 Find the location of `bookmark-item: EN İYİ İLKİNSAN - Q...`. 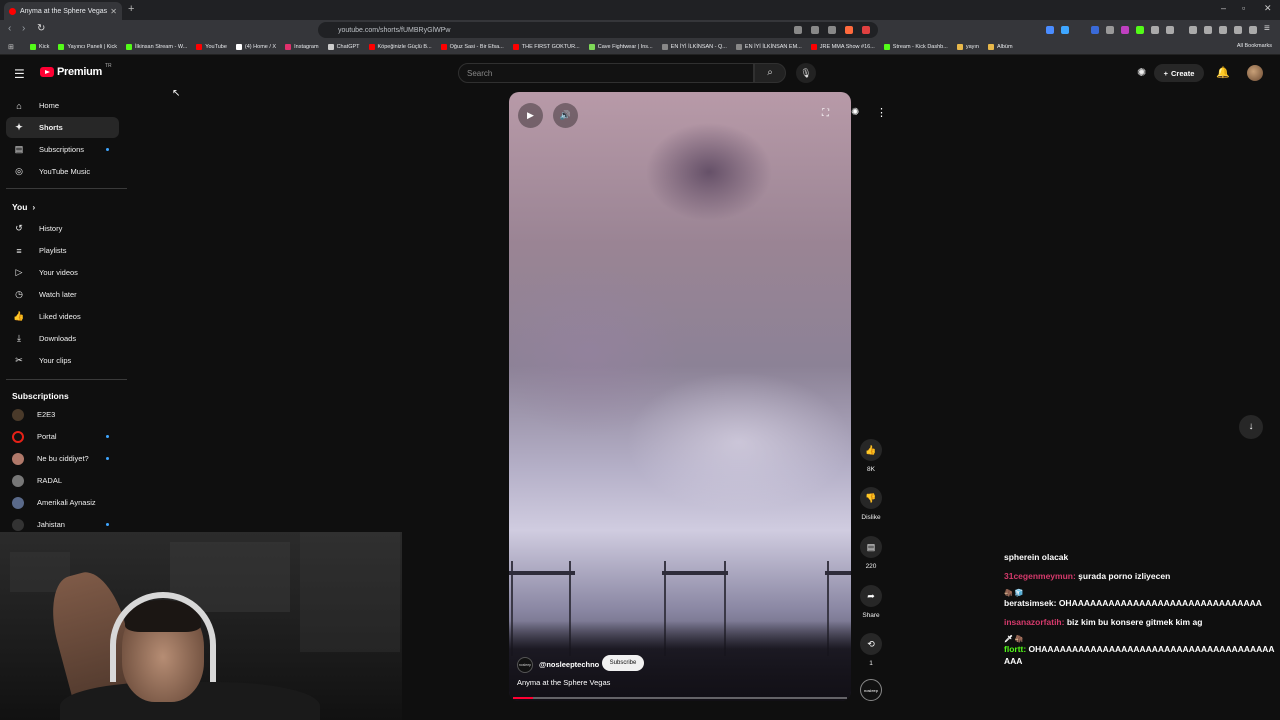

bookmark-item: EN İYİ İLKİNSAN - Q... is located at coordinates (694, 47).